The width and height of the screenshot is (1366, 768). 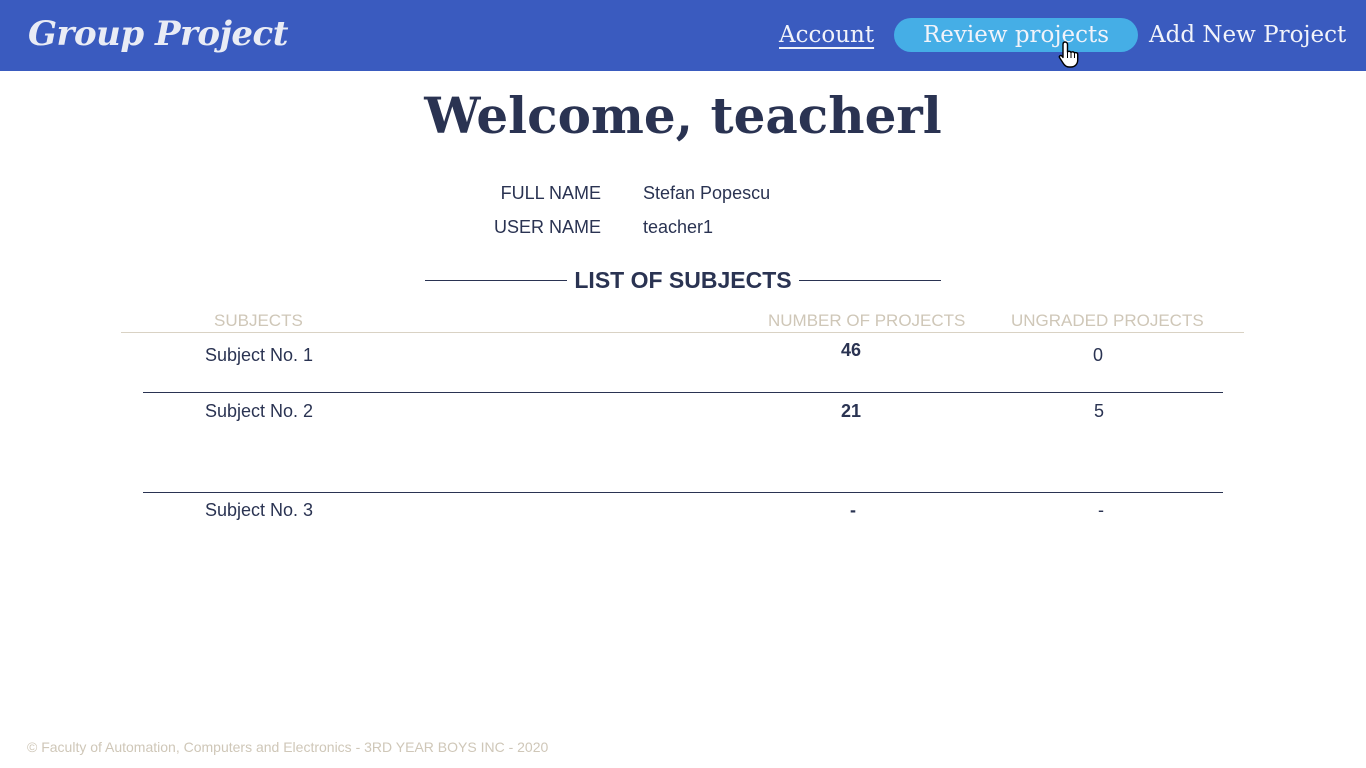 What do you see at coordinates (683, 280) in the screenshot?
I see `section-title: LIST OF SUBJECTS` at bounding box center [683, 280].